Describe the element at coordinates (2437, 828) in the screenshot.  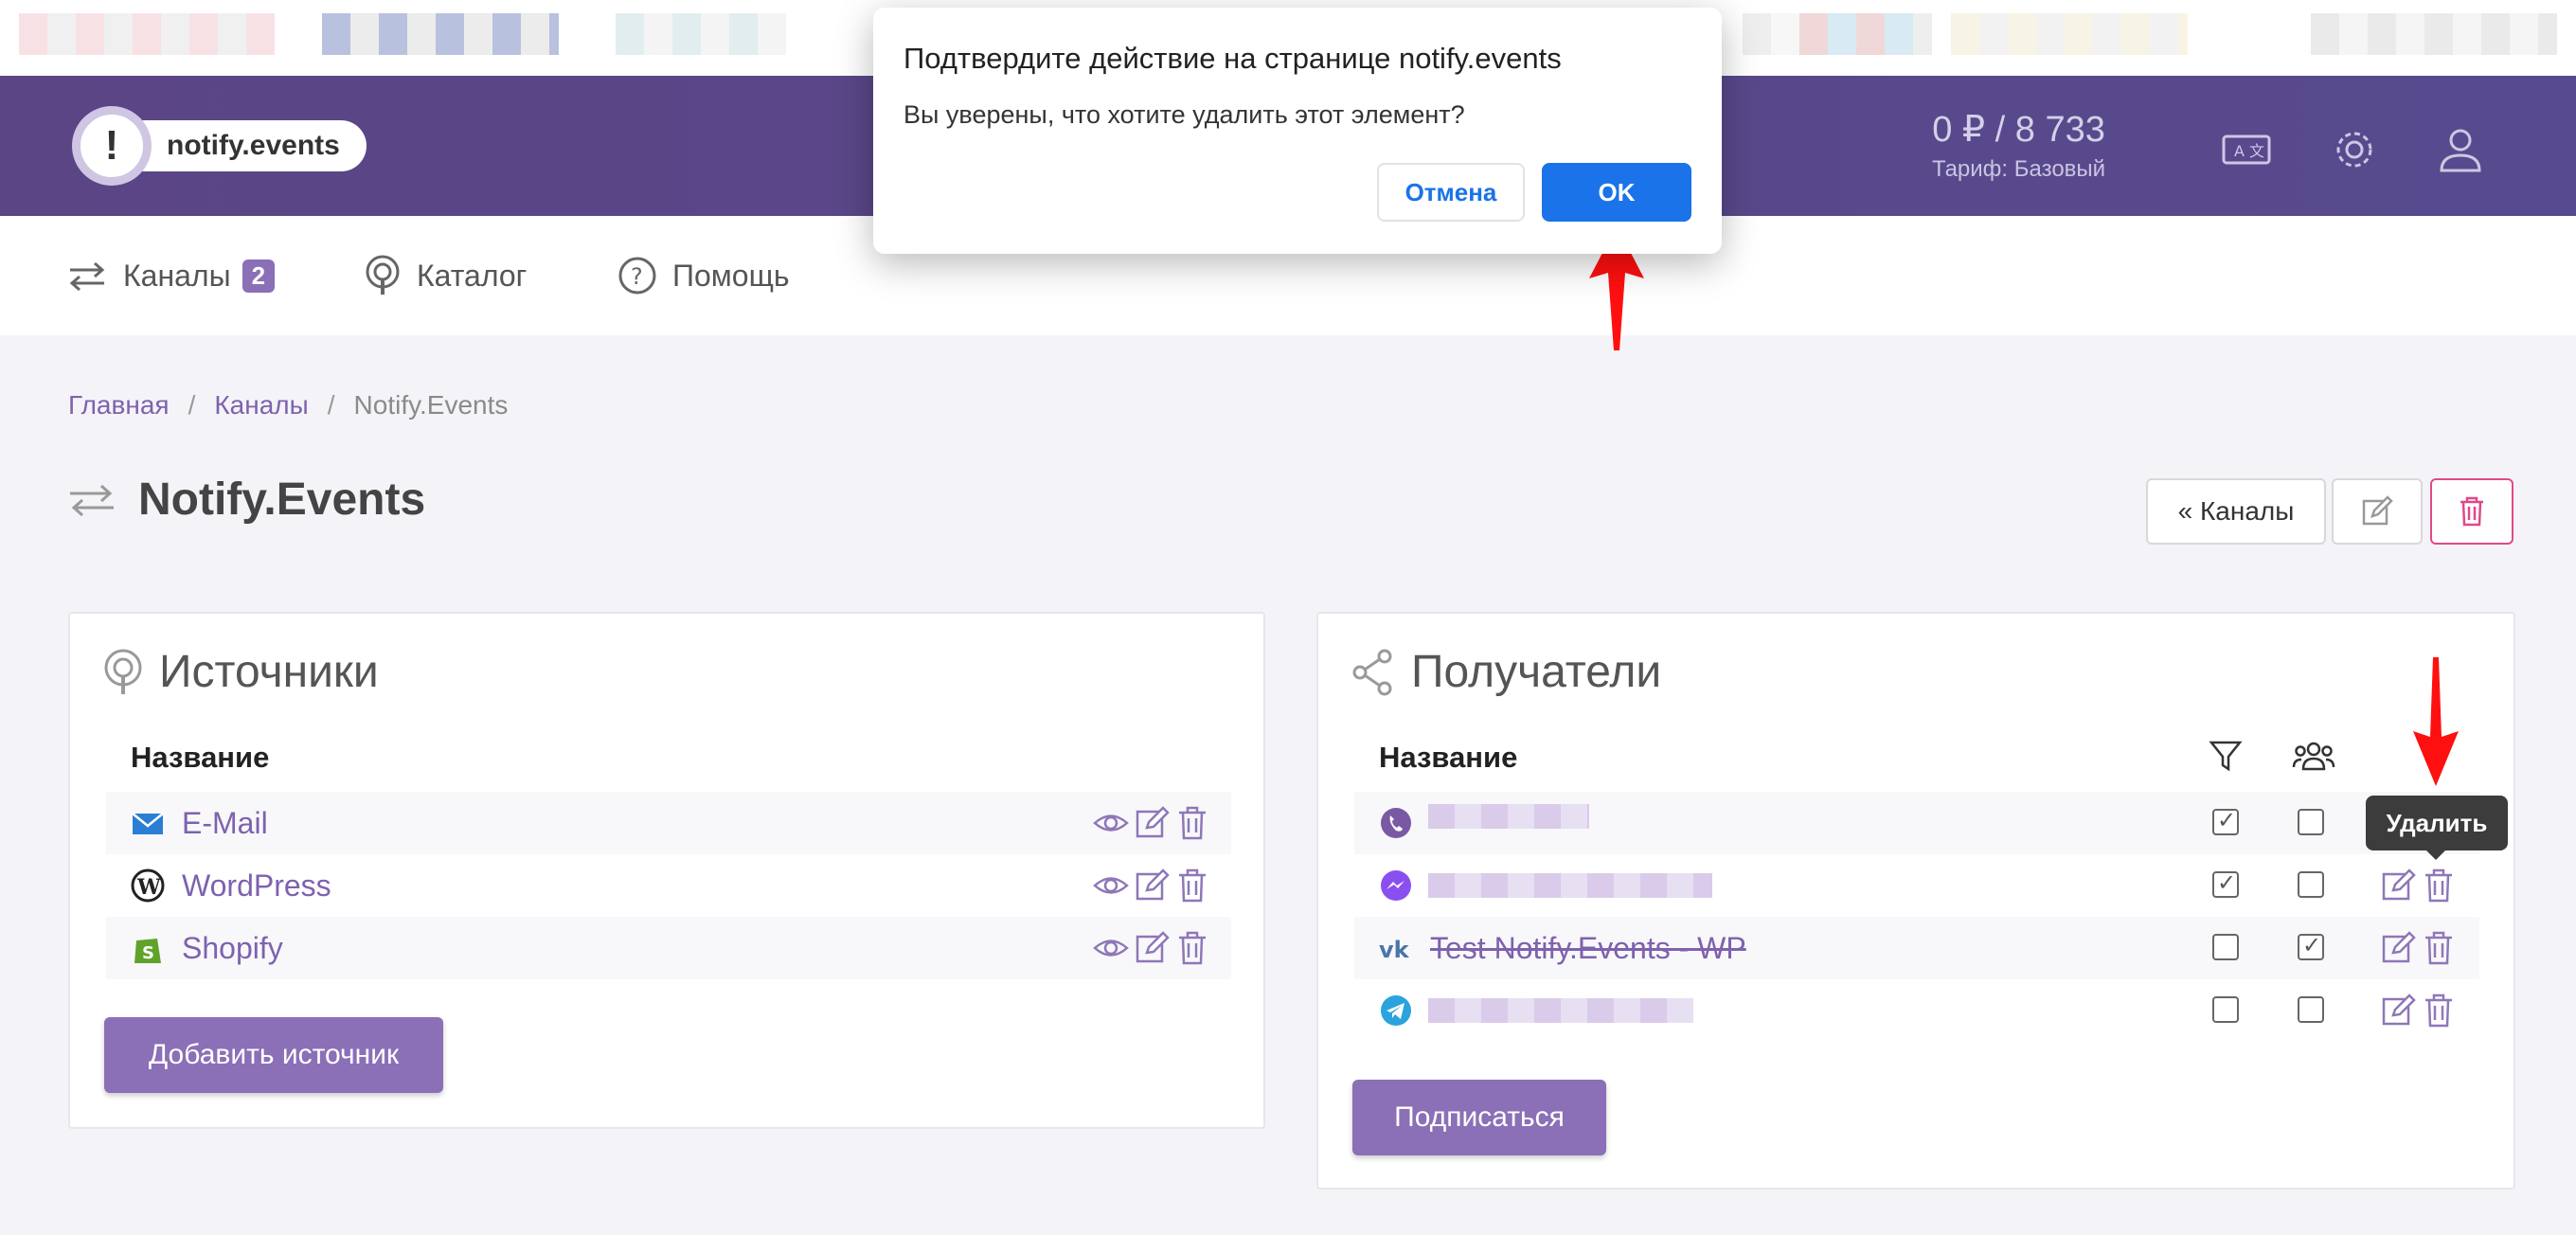
I see `delete-tooltip: Удалить` at that location.